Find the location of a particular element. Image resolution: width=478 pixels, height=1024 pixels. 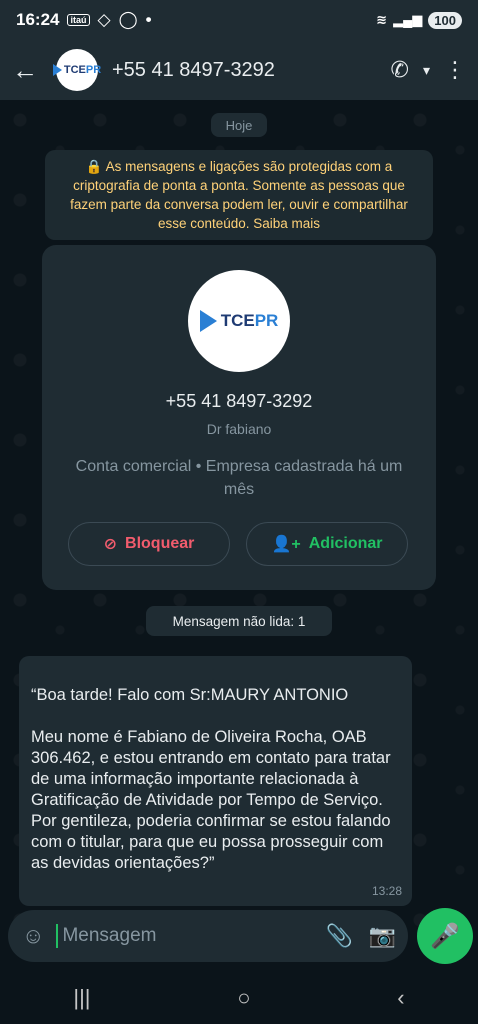

attach-icon: 📎 is located at coordinates (338, 936).